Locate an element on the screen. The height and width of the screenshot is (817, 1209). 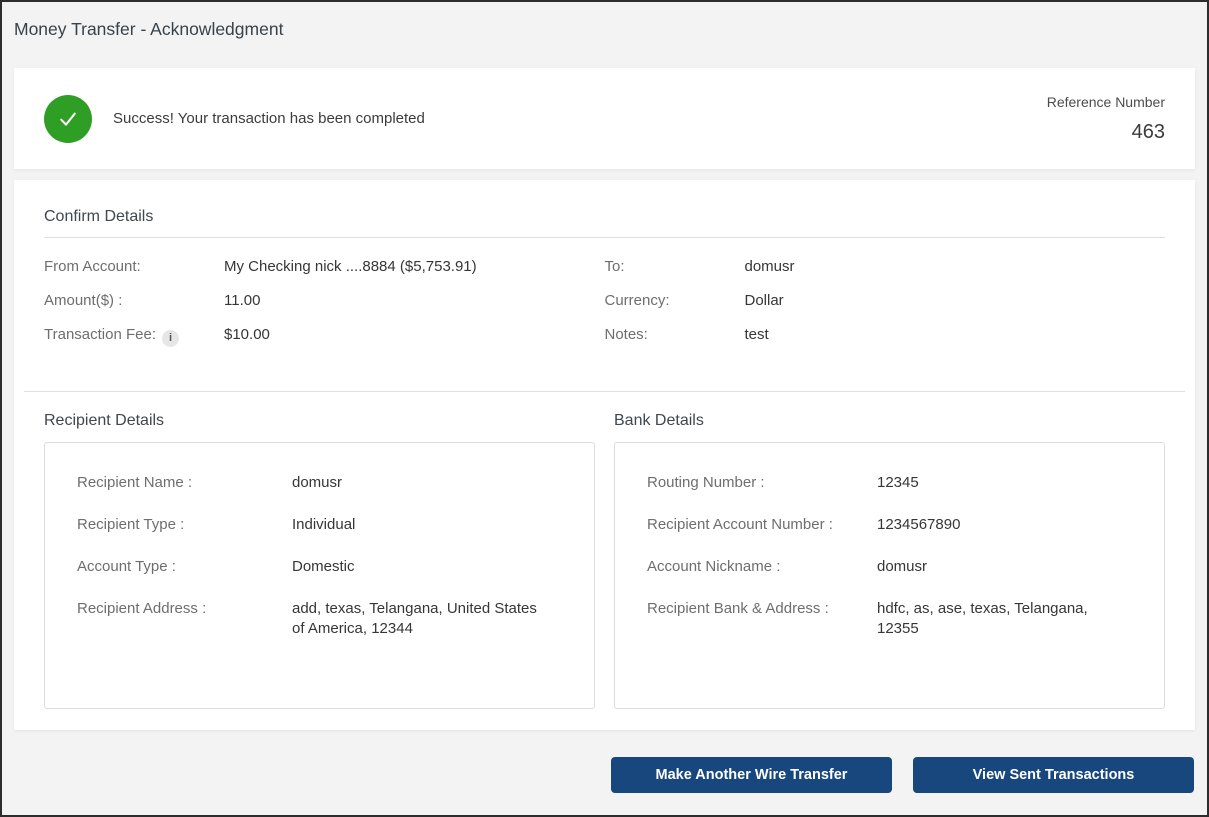
recipient-type-row: Recipient Type : Individual is located at coordinates (319, 525).